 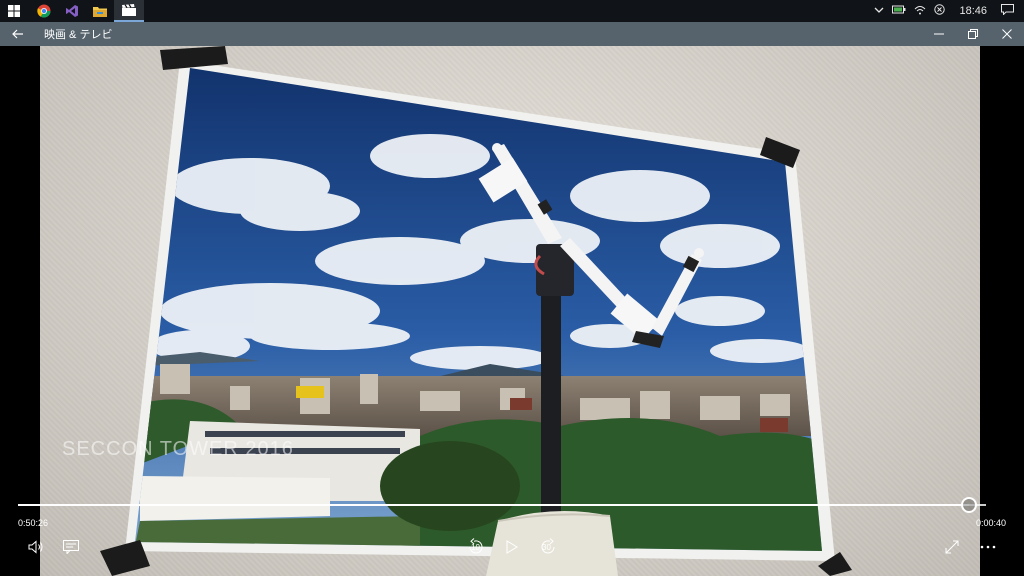 I want to click on skip-back-button: 10, so click(x=476, y=547).